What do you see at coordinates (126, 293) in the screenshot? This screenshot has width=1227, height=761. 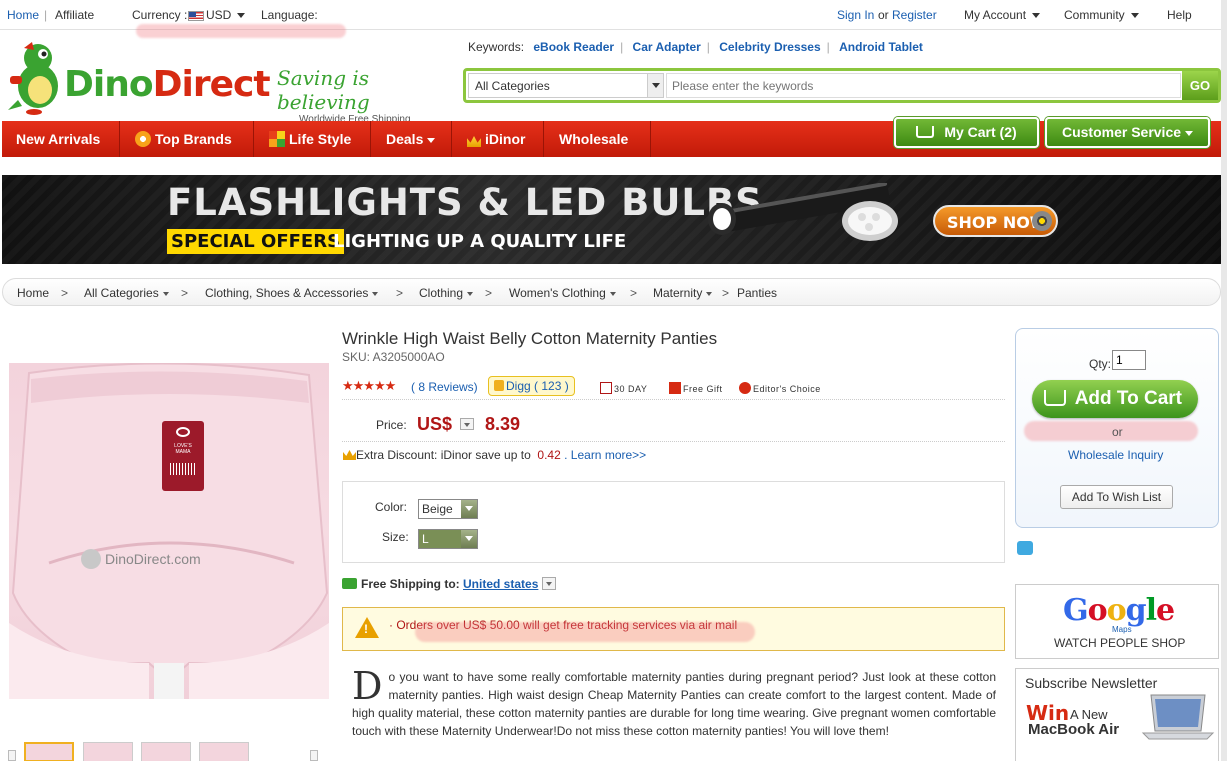 I see `breadcrumb-all-categories: All Categories` at bounding box center [126, 293].